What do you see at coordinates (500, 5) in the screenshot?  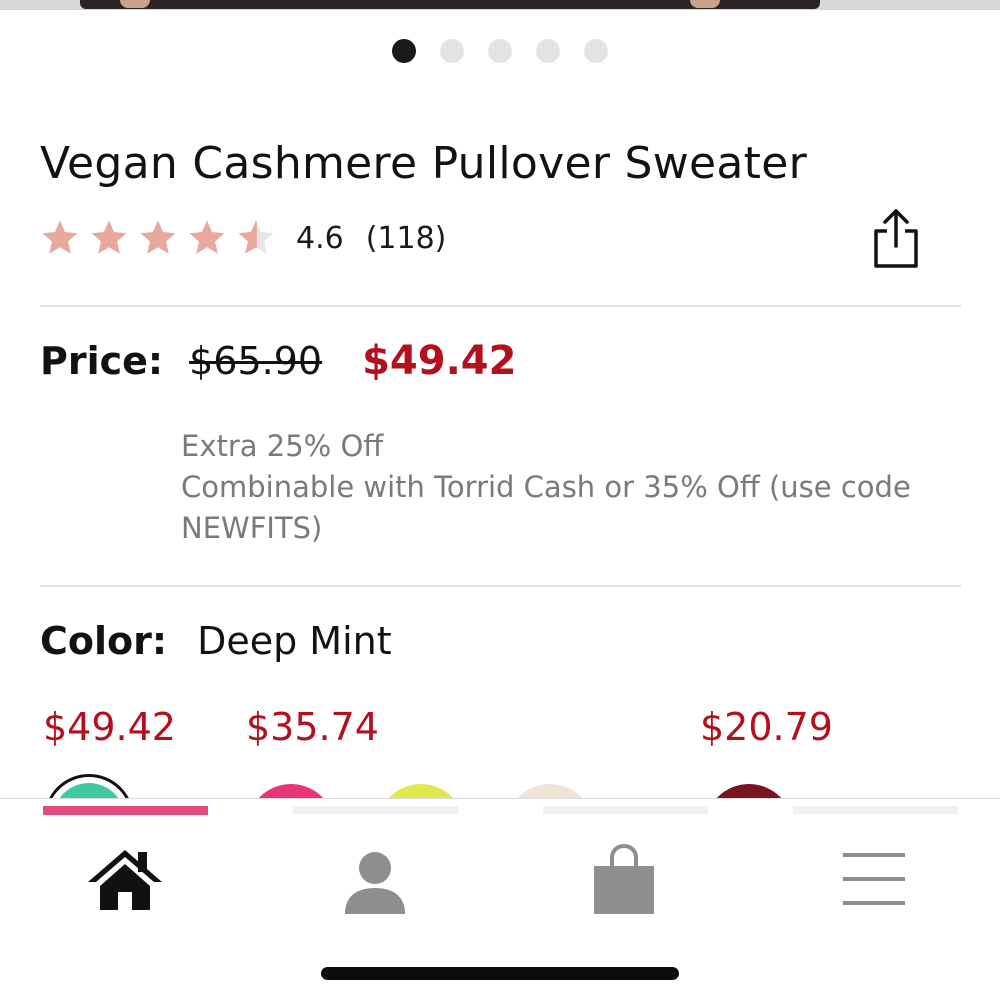 I see `product-image-strip` at bounding box center [500, 5].